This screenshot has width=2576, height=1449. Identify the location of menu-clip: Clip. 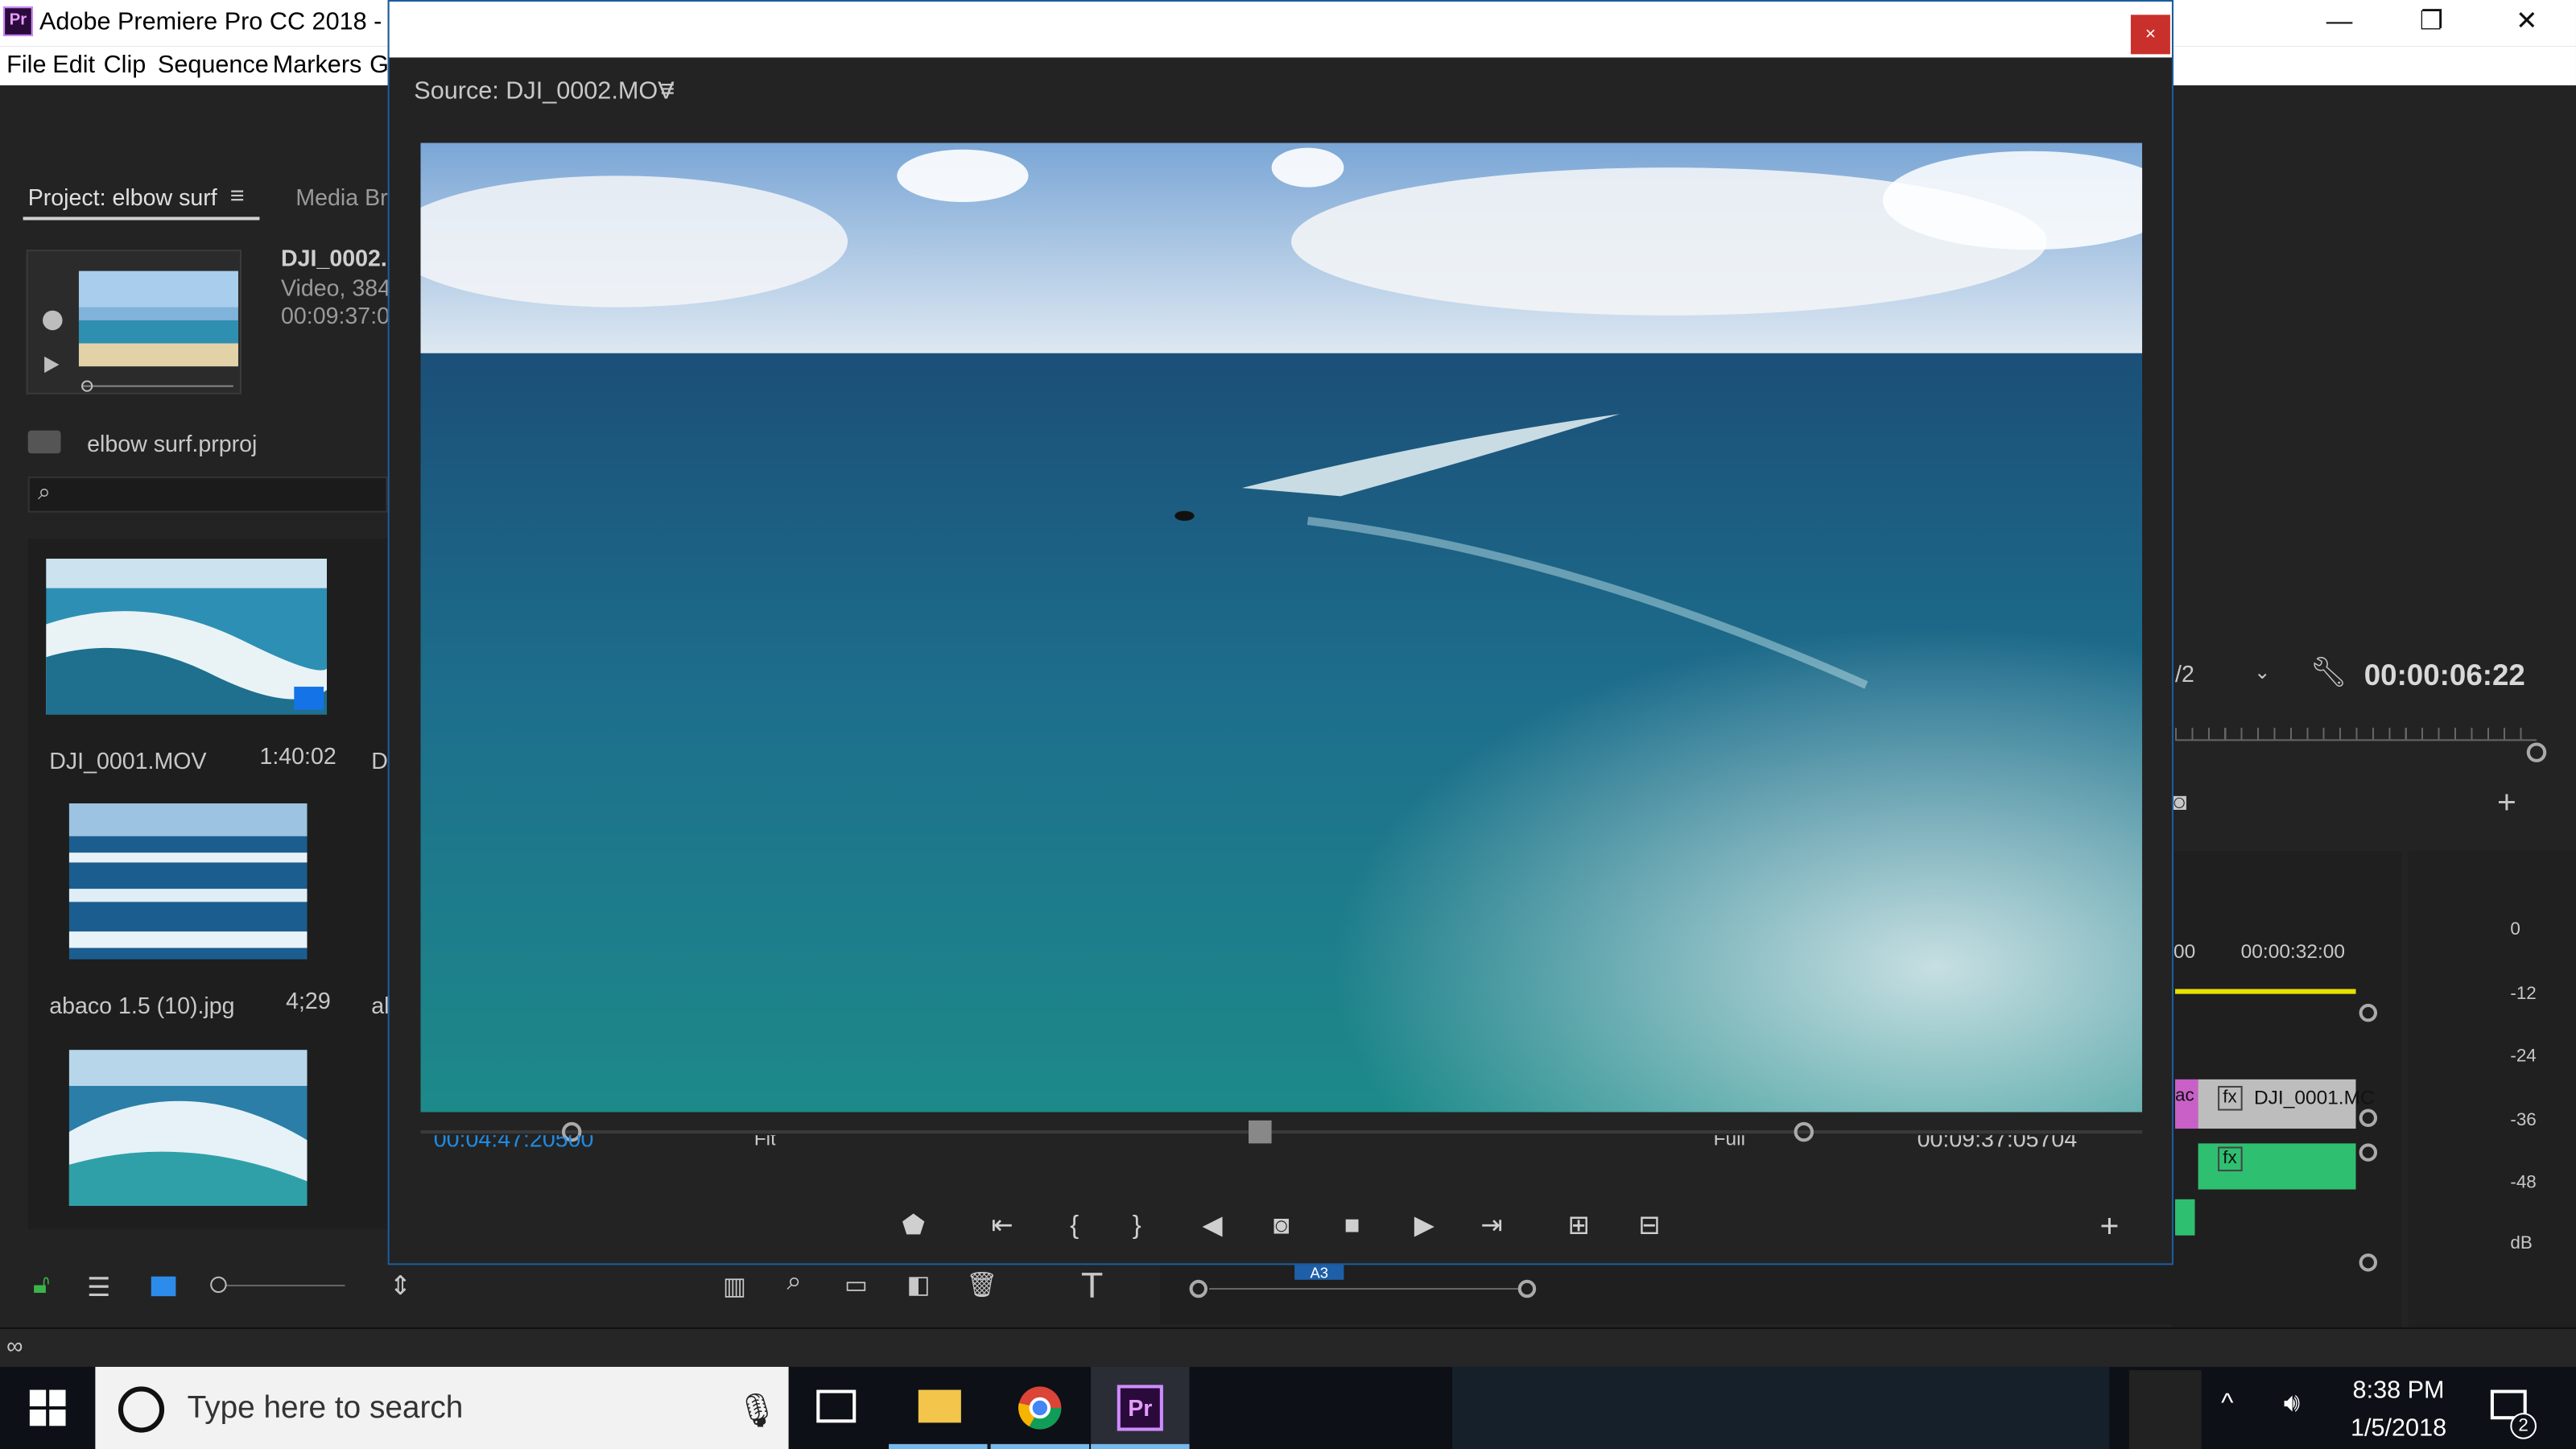
(126, 65).